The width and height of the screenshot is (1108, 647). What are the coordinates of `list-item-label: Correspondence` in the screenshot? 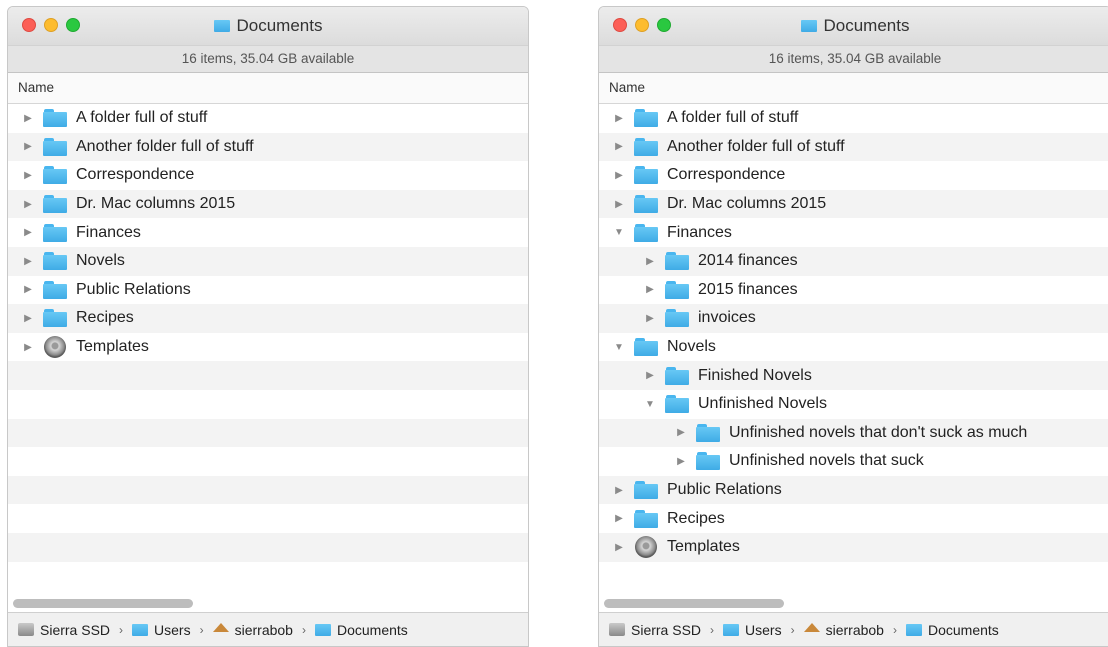 It's located at (135, 175).